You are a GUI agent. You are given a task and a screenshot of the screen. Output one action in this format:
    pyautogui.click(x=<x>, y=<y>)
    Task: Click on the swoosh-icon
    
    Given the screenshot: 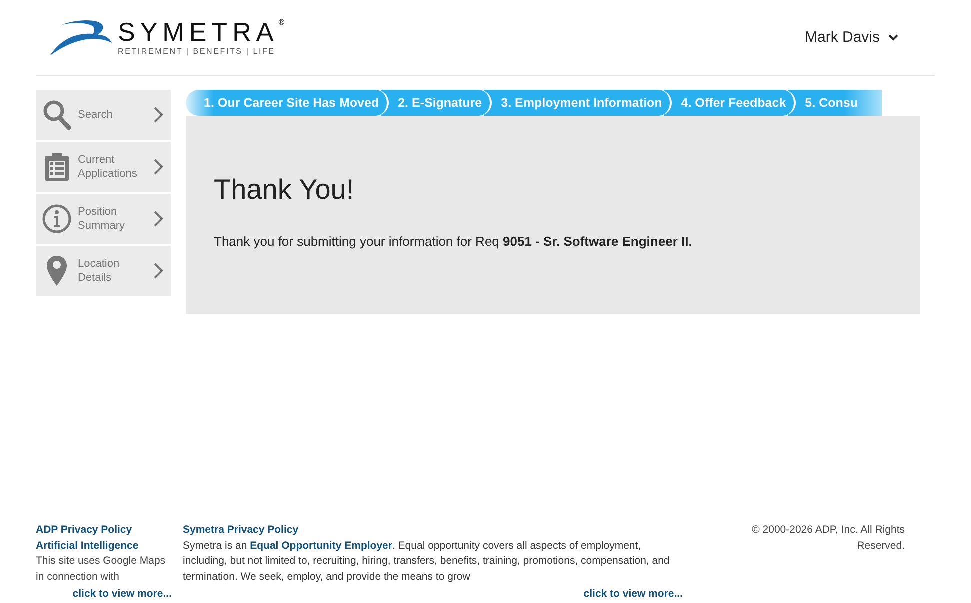 What is the action you would take?
    pyautogui.click(x=81, y=37)
    